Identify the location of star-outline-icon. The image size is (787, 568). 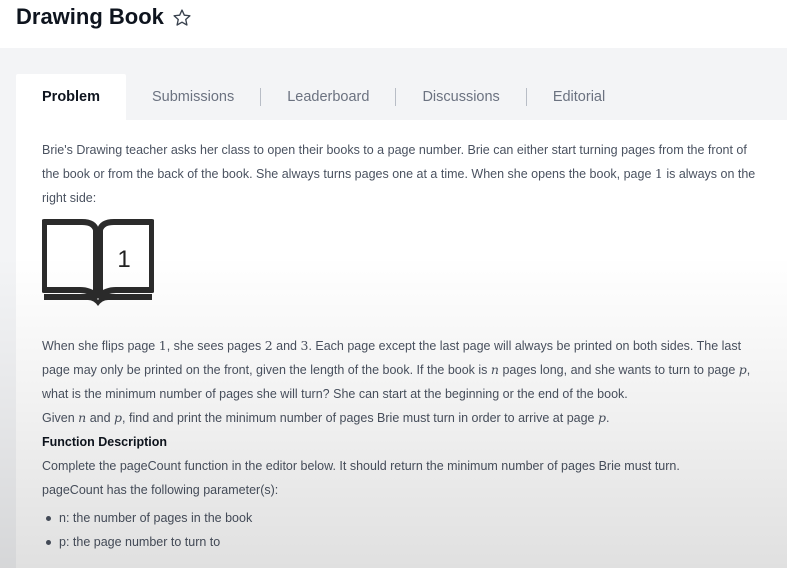
(182, 18).